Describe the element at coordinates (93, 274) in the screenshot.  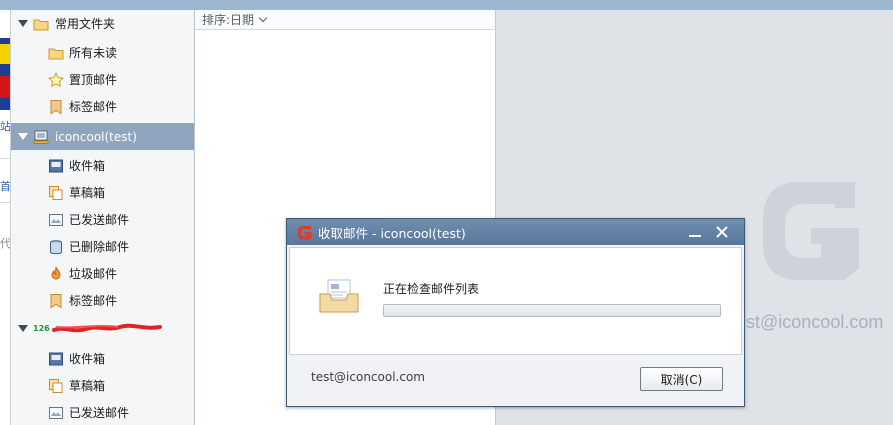
I see `folder-item-label: 垃圾邮件` at that location.